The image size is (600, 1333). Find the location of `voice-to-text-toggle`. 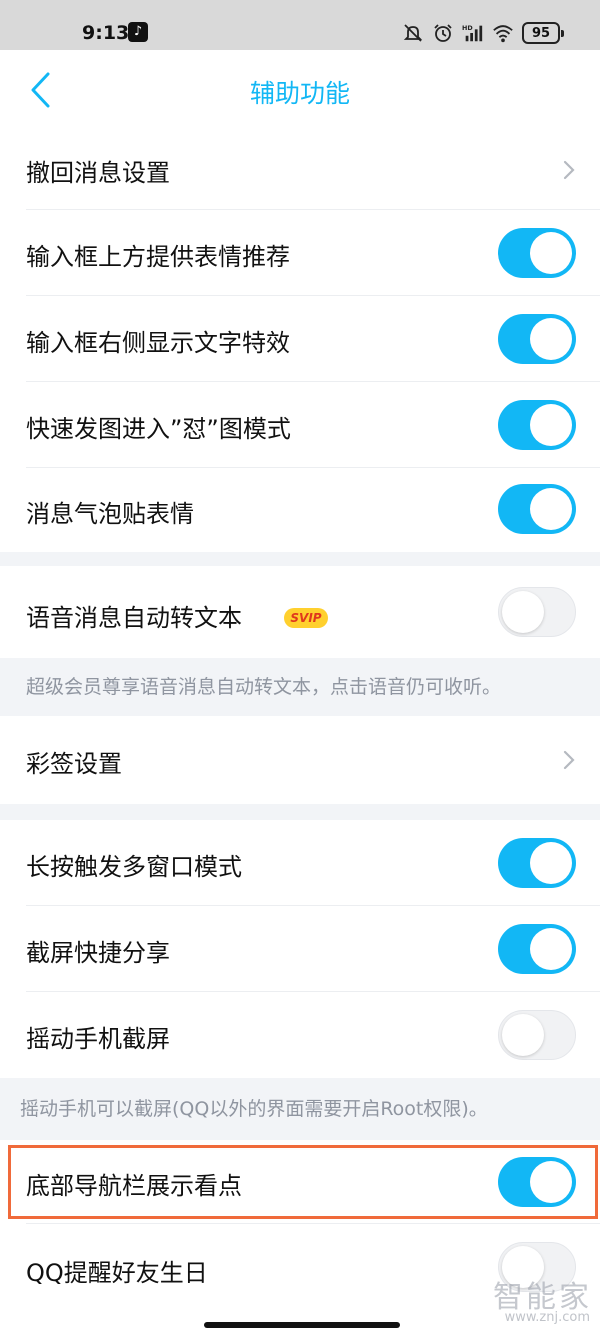

voice-to-text-toggle is located at coordinates (537, 612).